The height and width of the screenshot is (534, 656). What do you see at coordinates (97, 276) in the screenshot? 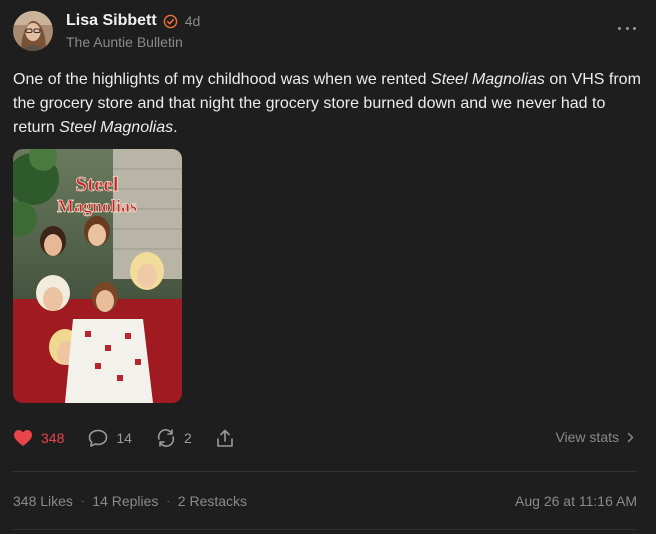
I see `post-image: Steel Magnolias` at bounding box center [97, 276].